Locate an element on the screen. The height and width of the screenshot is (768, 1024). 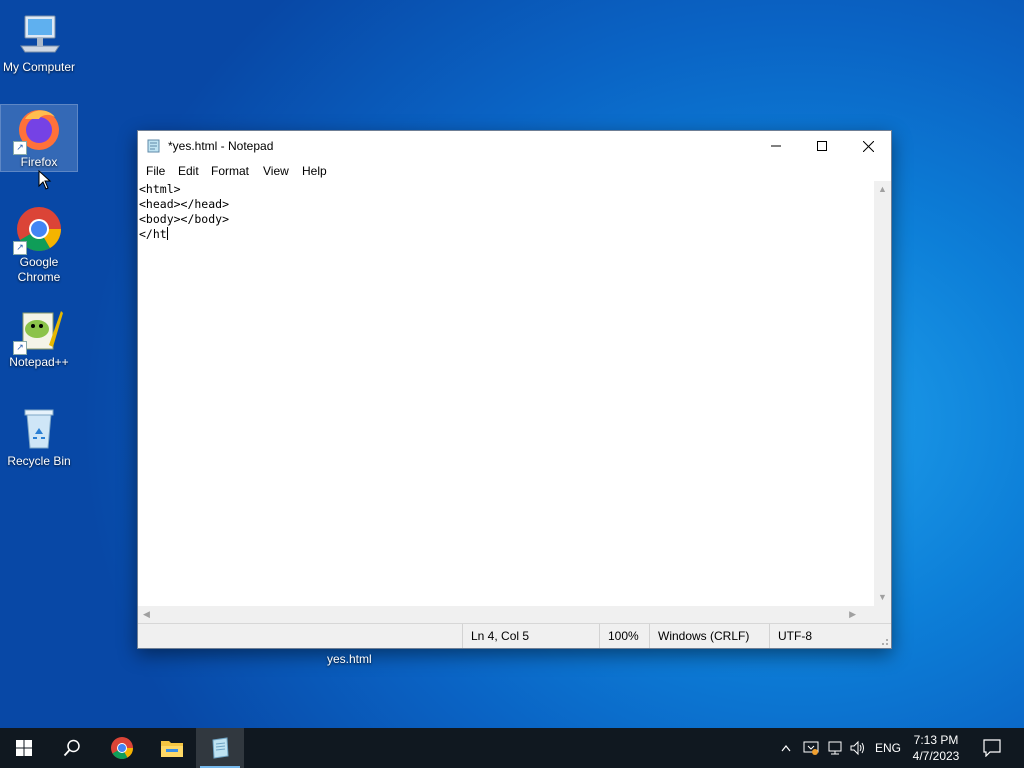
desktop-file-label: yes.html is located at coordinates (349, 659).